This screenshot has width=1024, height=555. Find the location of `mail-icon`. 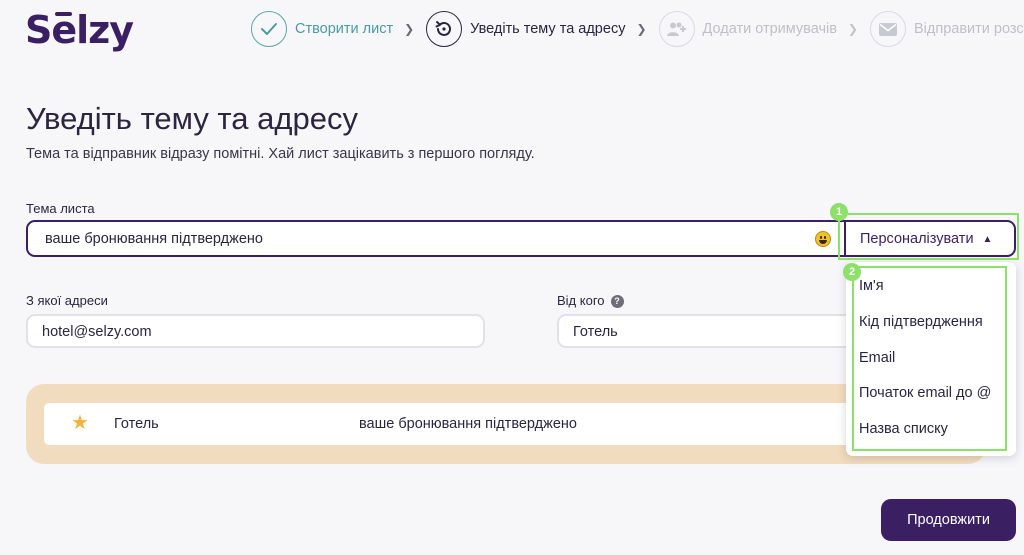

mail-icon is located at coordinates (887, 29).